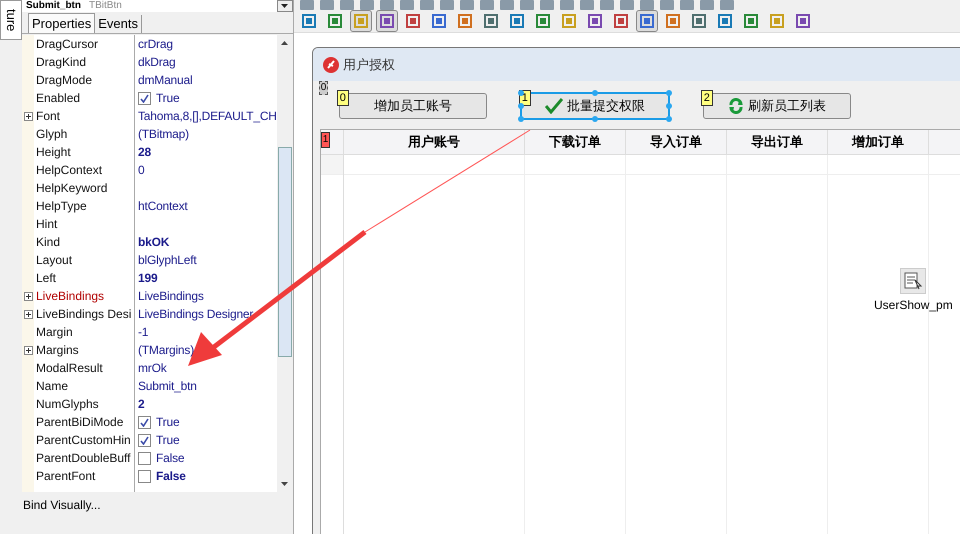 The image size is (960, 534). Describe the element at coordinates (57, 350) in the screenshot. I see `property-name: Margins` at that location.